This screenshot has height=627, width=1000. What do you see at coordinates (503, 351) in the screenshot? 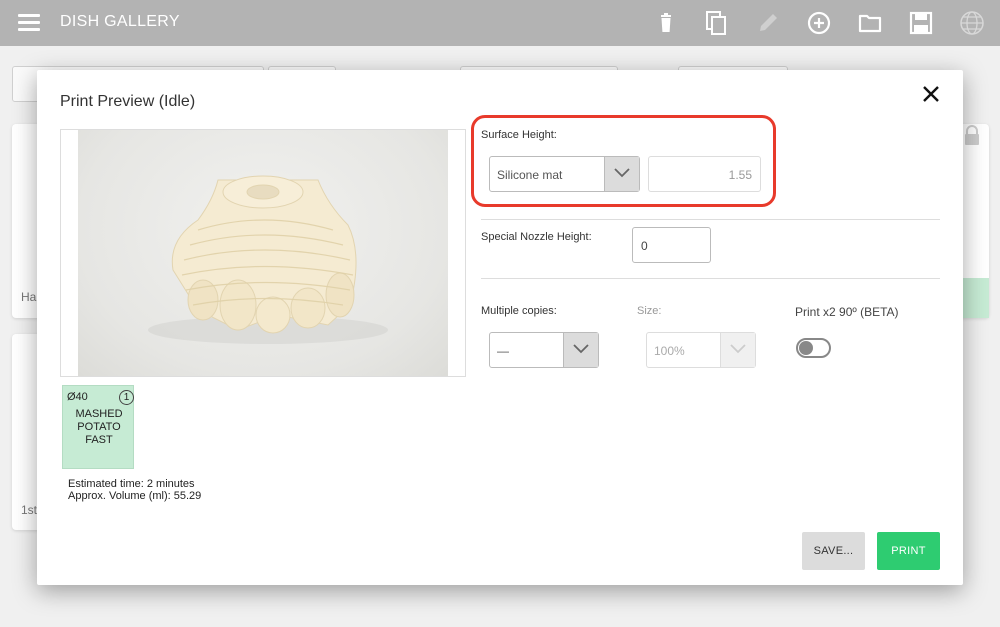
I see `multiple-copies-selected: —` at bounding box center [503, 351].